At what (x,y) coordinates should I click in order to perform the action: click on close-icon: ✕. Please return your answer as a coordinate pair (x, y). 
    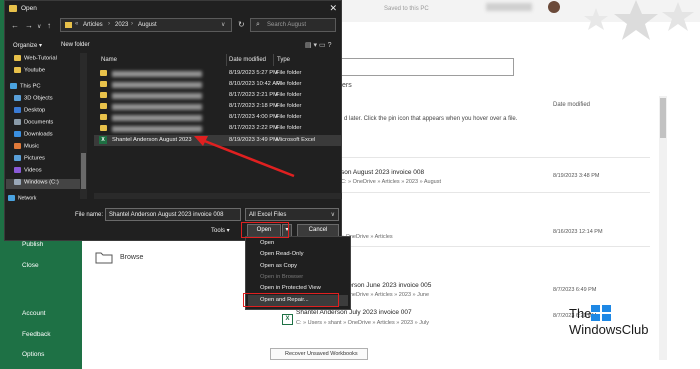
    Looking at the image, I should click on (333, 8).